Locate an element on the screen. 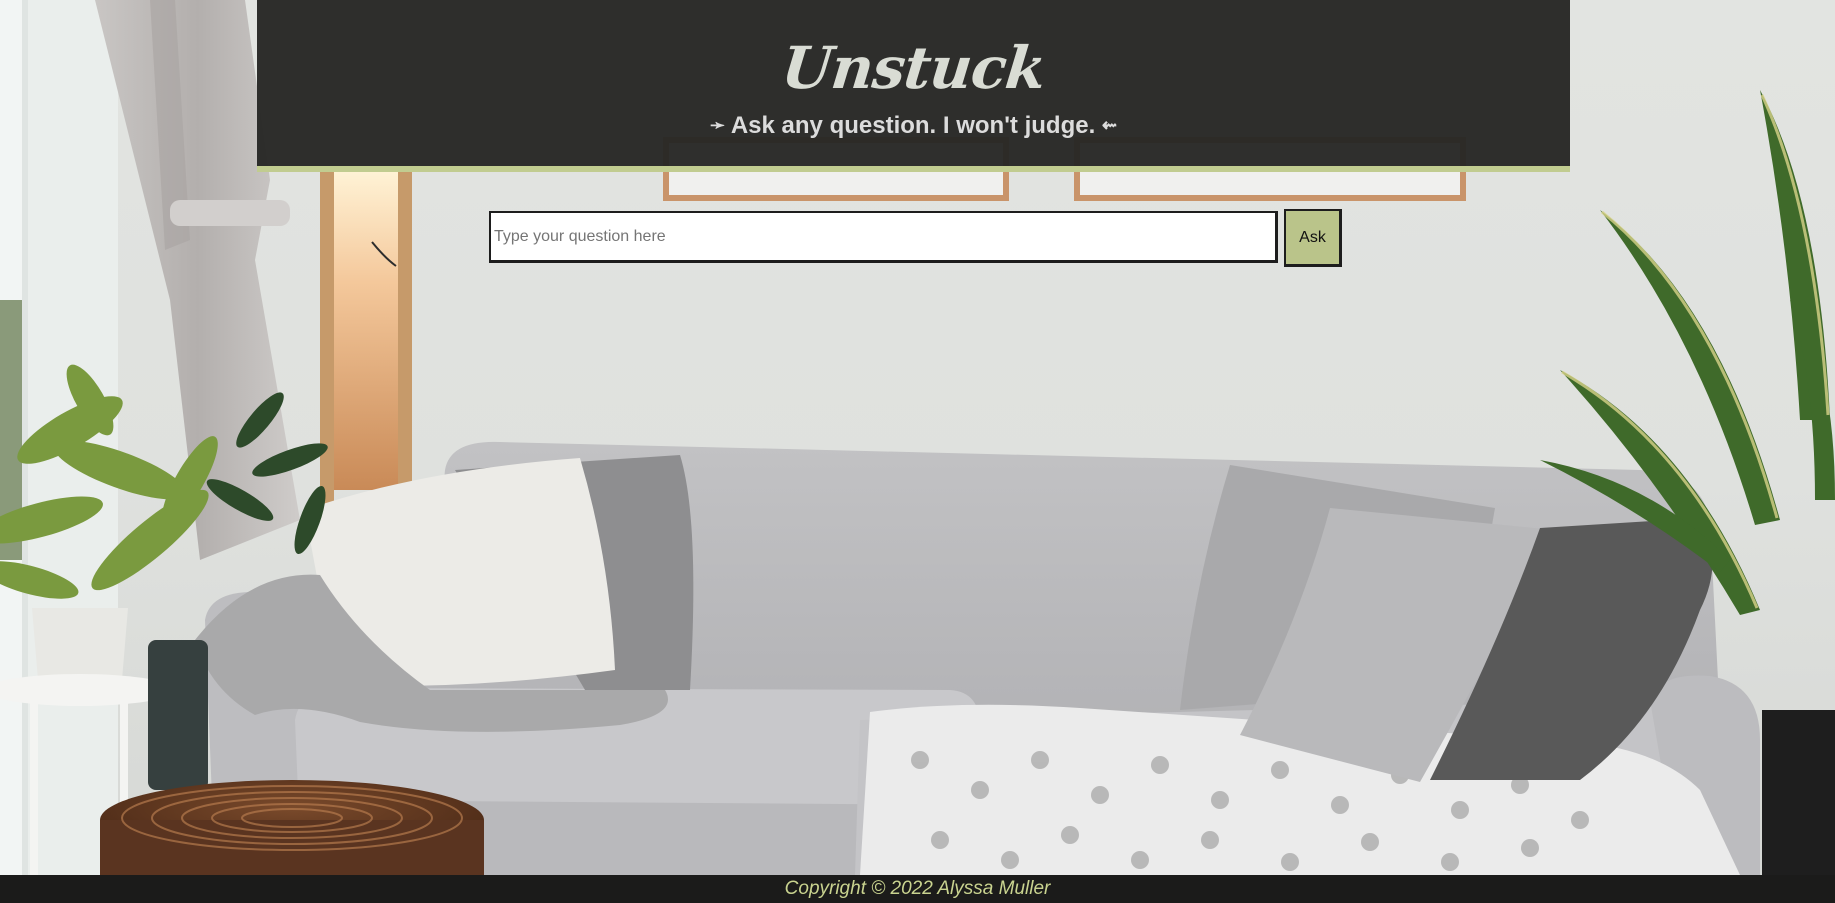 Image resolution: width=1835 pixels, height=903 pixels. ask-button: Ask is located at coordinates (1313, 238).